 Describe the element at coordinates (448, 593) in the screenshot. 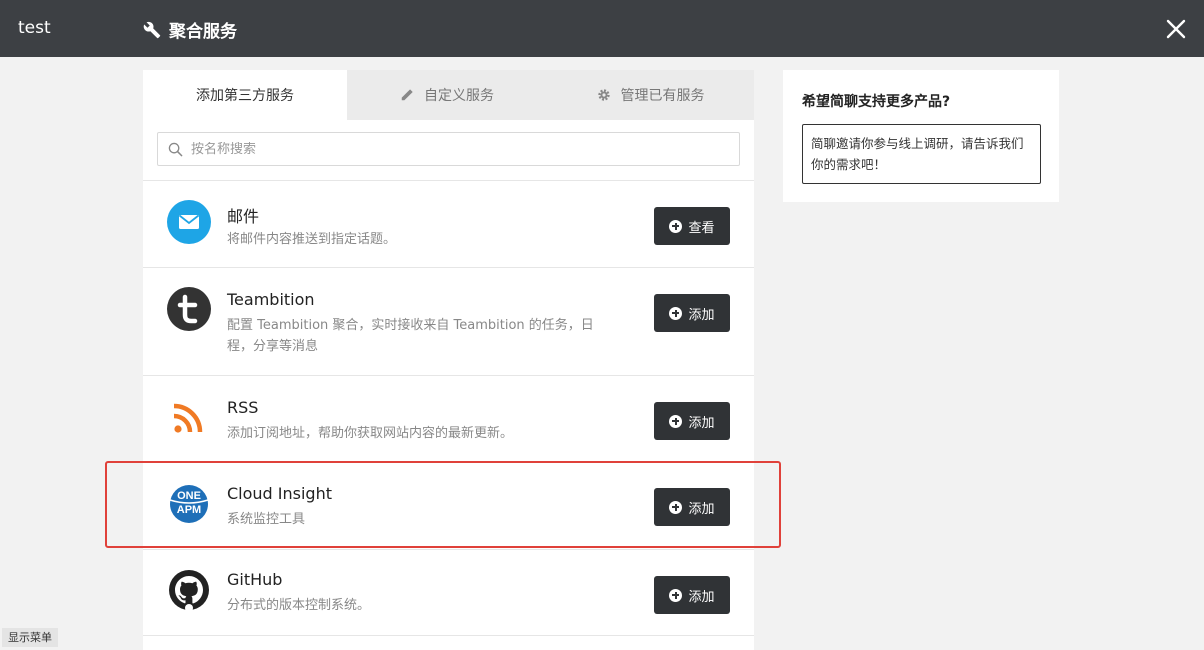

I see `service-row-github: GitHub 分布式的版本控制系统。 添加` at that location.